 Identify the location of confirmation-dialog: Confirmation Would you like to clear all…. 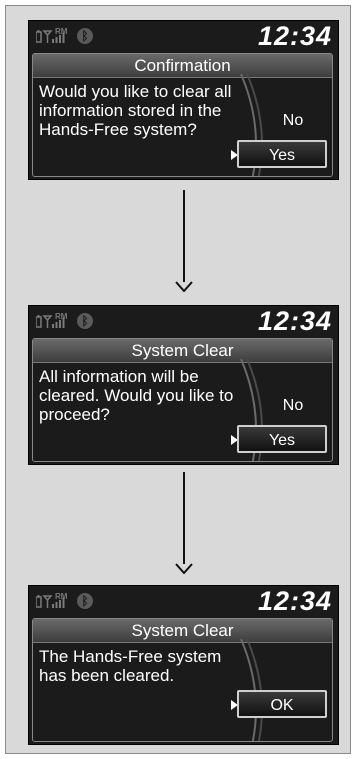
(182, 115).